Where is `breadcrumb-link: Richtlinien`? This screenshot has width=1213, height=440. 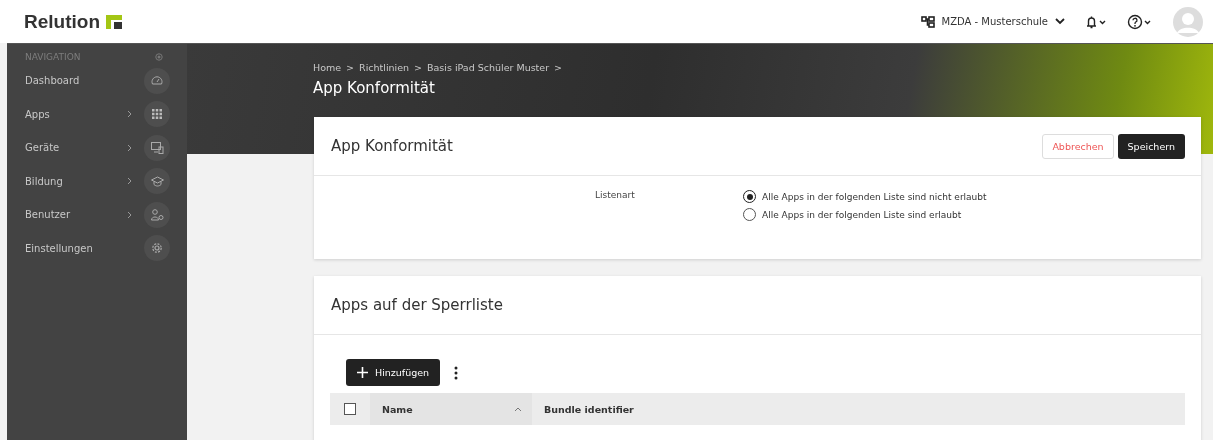 breadcrumb-link: Richtlinien is located at coordinates (384, 67).